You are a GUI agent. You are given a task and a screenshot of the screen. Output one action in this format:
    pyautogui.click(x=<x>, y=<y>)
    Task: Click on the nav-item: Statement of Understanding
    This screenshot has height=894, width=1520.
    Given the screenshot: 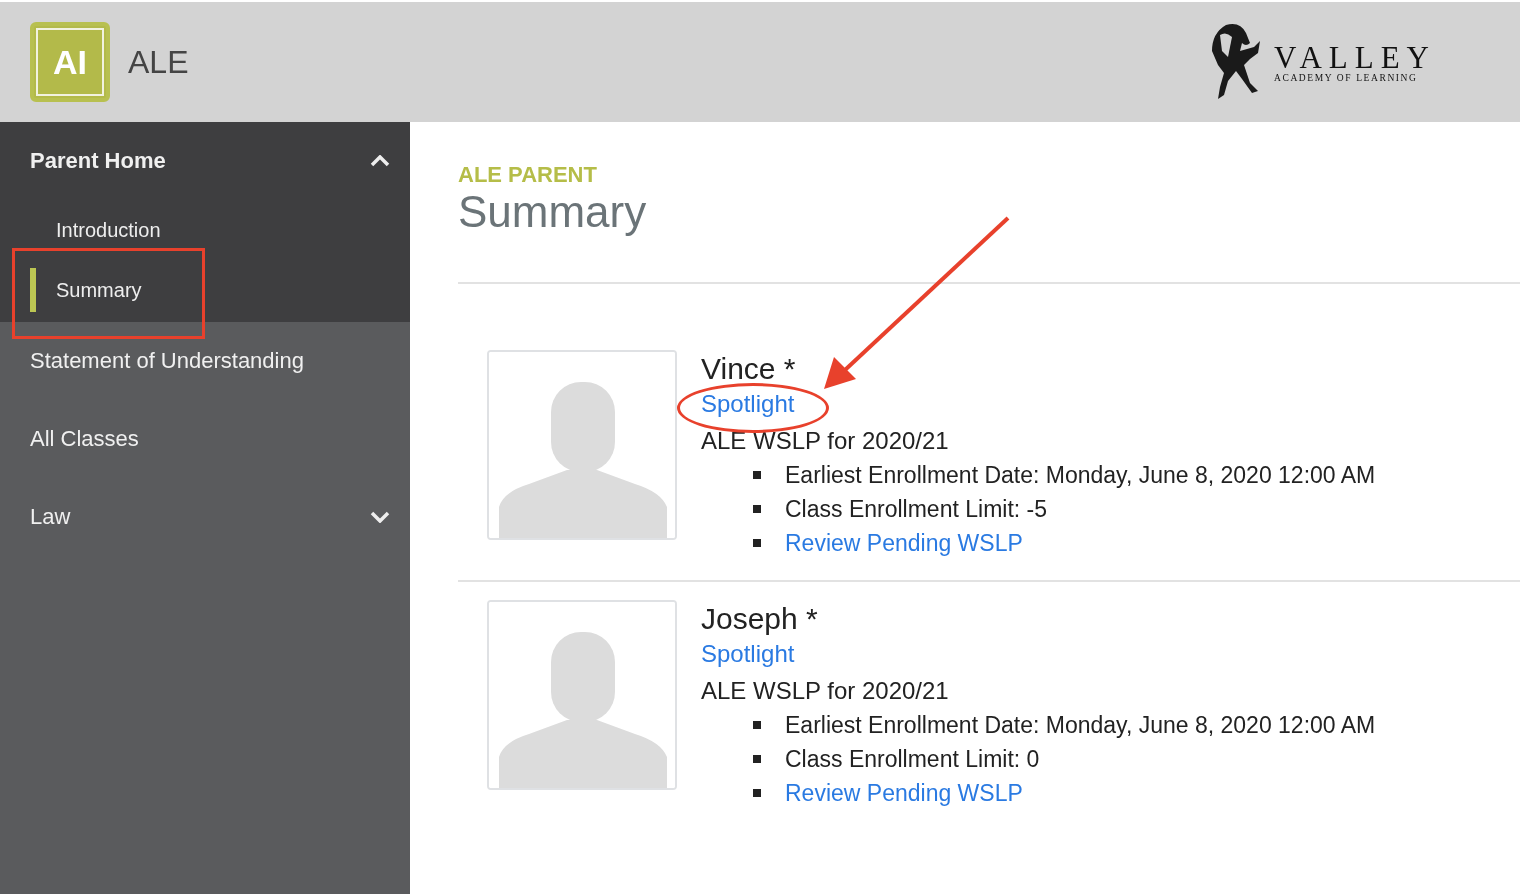 What is the action you would take?
    pyautogui.click(x=205, y=361)
    